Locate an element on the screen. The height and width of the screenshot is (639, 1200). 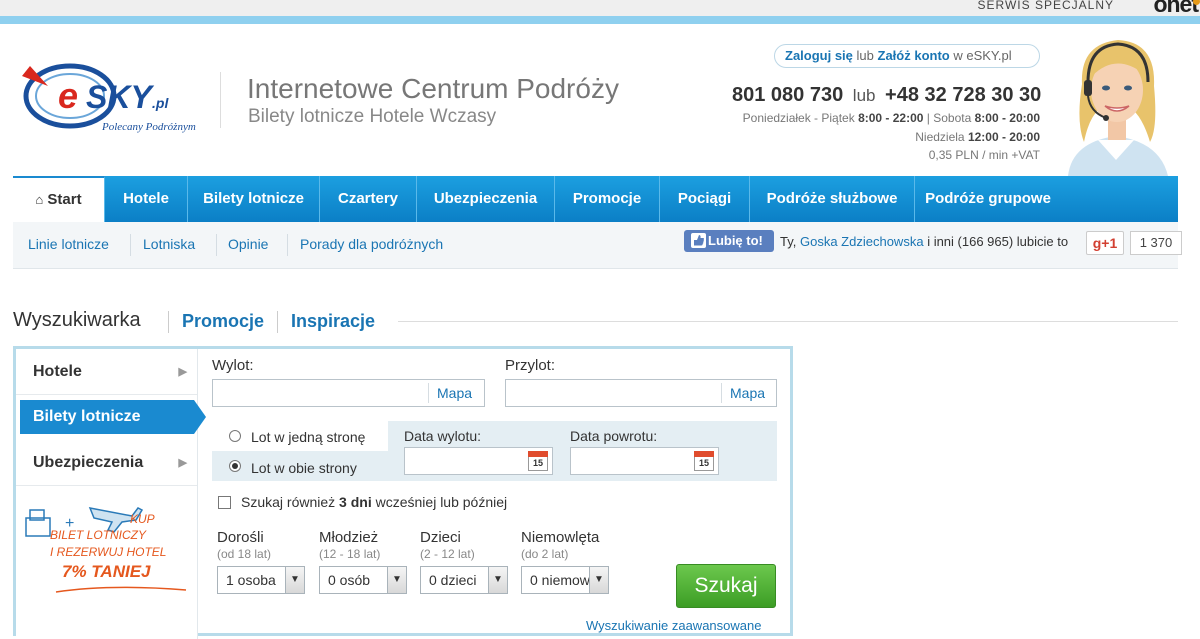
adults-select: 1 osoba ▼ is located at coordinates (261, 580).